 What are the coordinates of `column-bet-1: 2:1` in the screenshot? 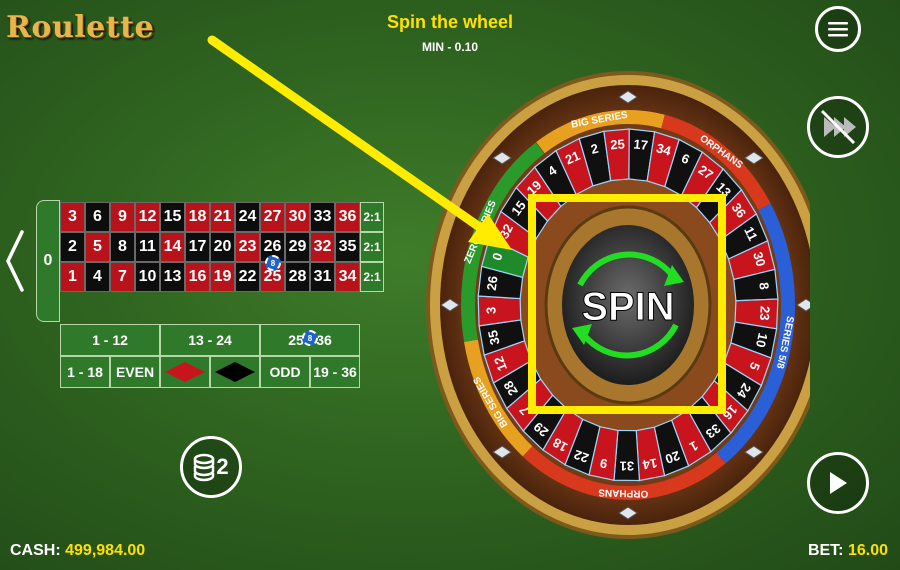 It's located at (372, 217).